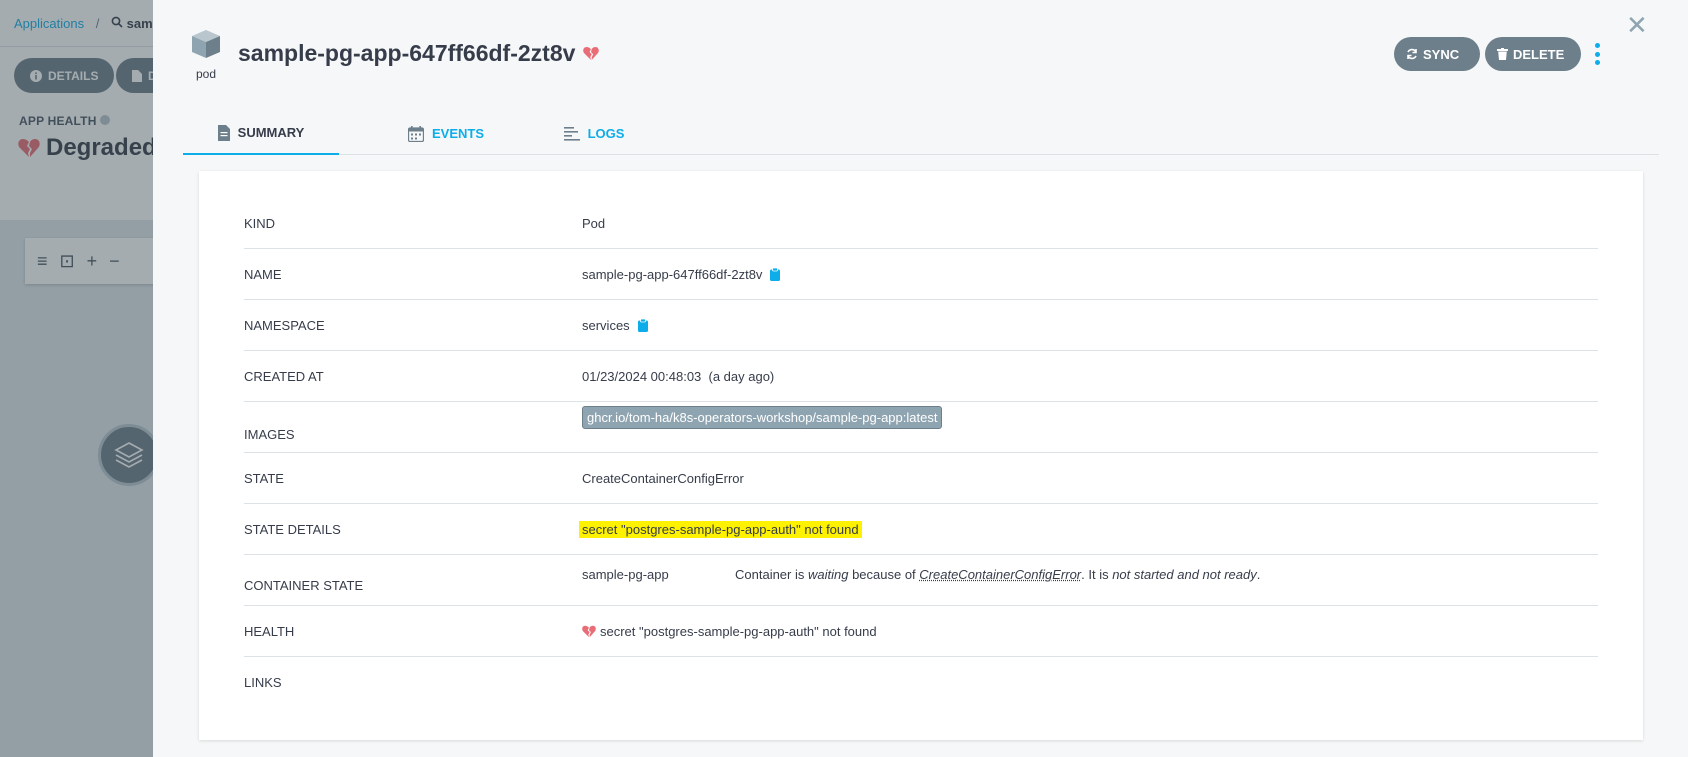 The image size is (1688, 757). Describe the element at coordinates (672, 274) in the screenshot. I see `name-value: sample-pg-app-647ff66df-2zt8v` at that location.